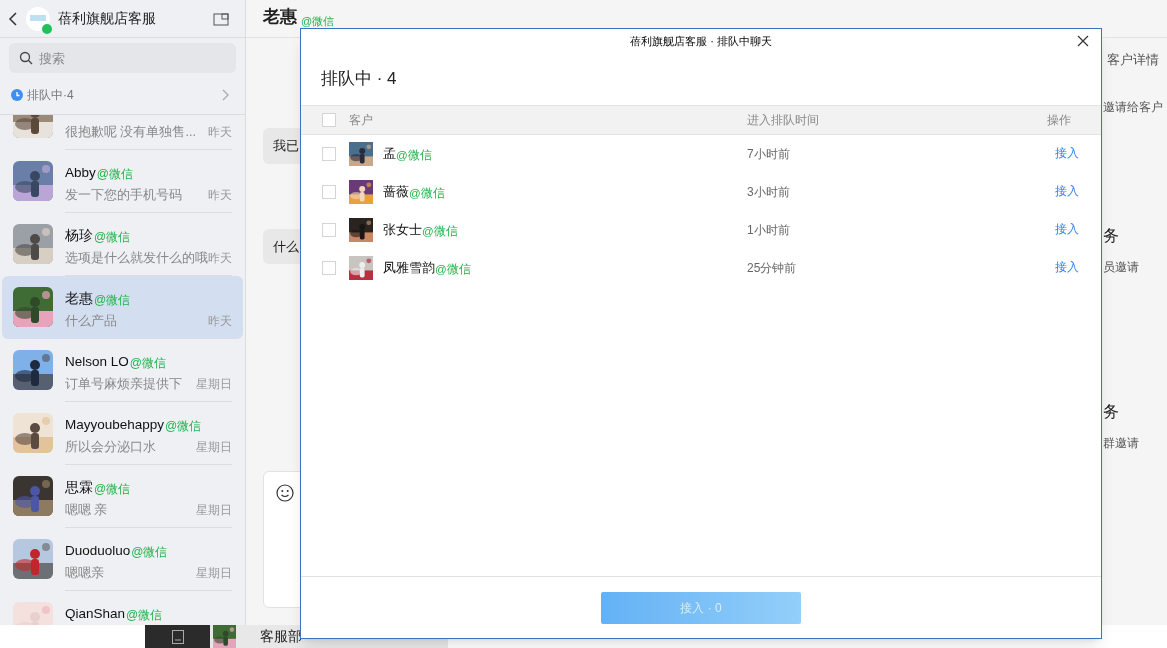 The height and width of the screenshot is (648, 1167). What do you see at coordinates (122, 95) in the screenshot?
I see `queue-row: 排队中·4` at bounding box center [122, 95].